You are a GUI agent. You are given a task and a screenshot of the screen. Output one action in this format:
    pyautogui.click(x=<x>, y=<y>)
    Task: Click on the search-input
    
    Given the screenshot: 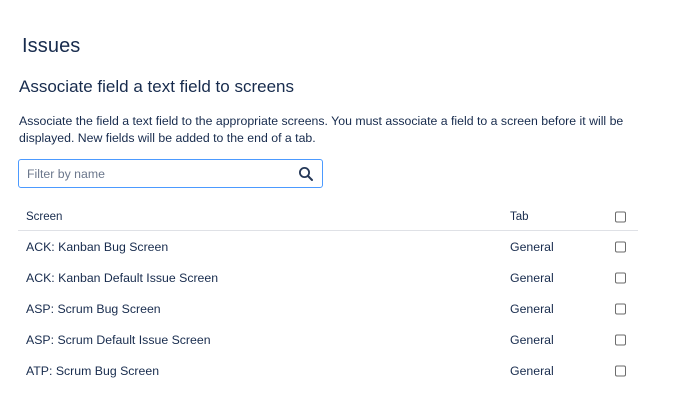 What is the action you would take?
    pyautogui.click(x=158, y=173)
    